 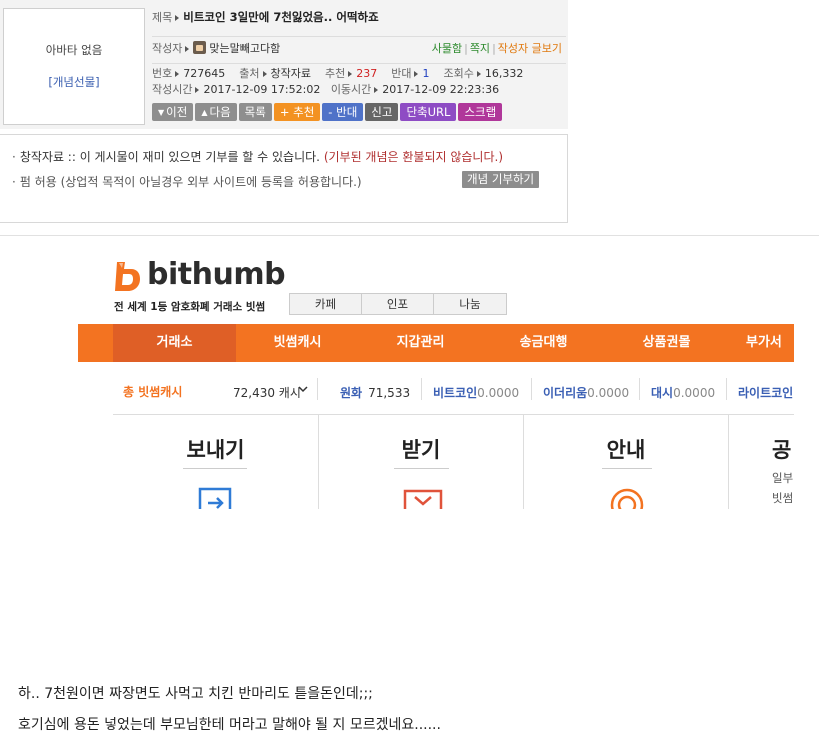 I want to click on currency-btc: 비트코인0.0000, so click(x=476, y=392).